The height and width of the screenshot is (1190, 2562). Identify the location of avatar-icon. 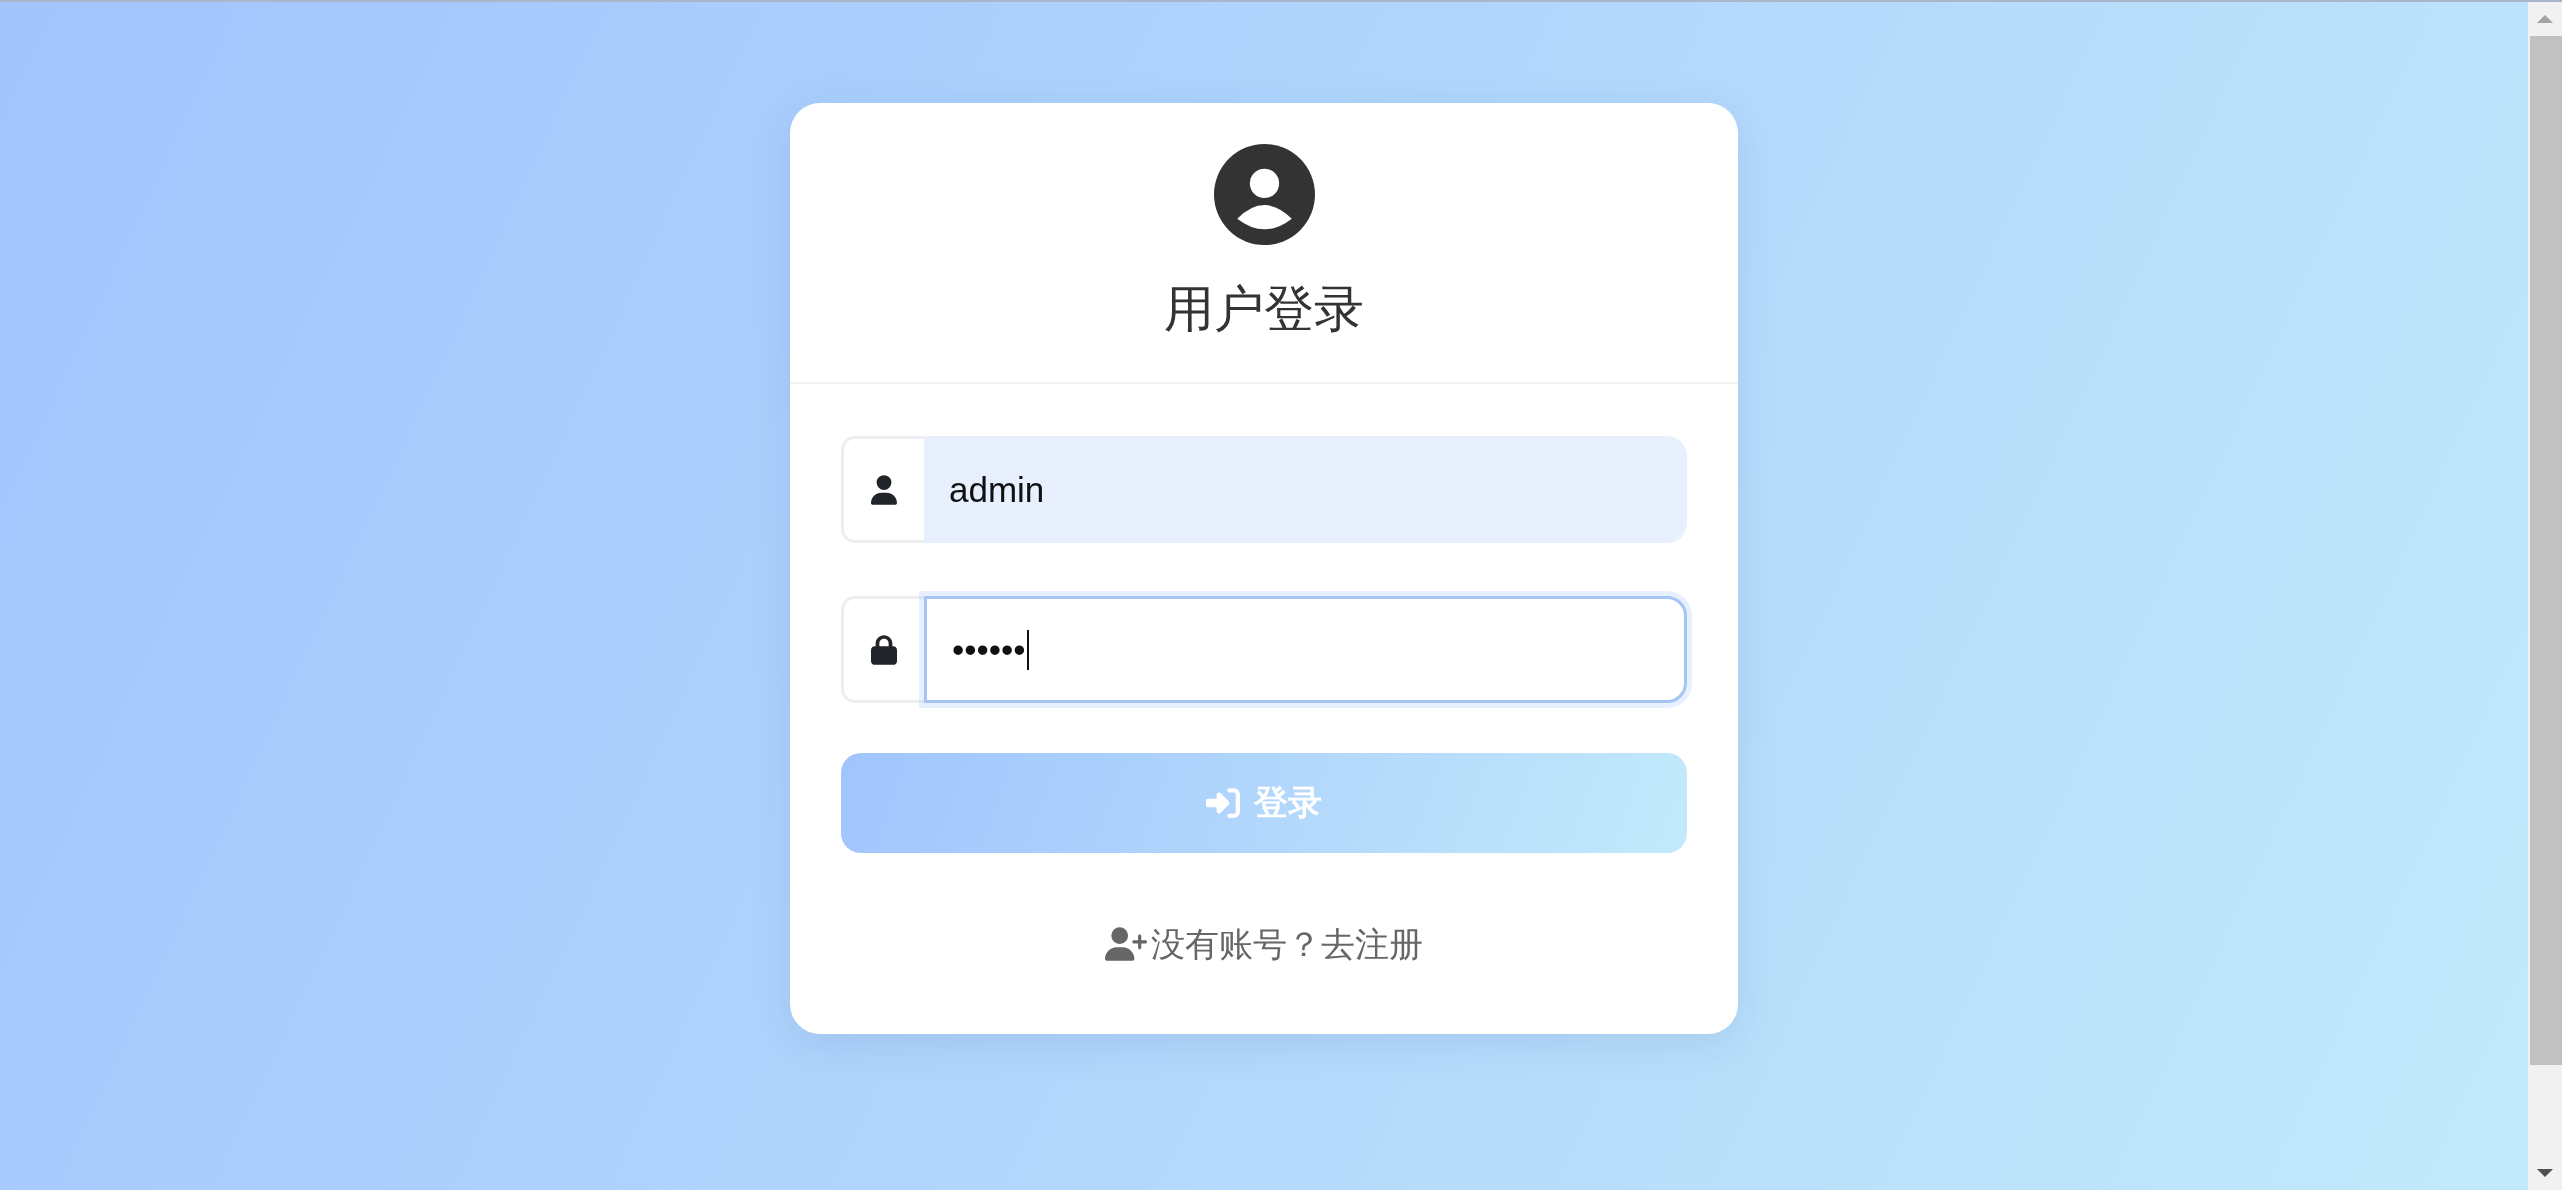
(1264, 194).